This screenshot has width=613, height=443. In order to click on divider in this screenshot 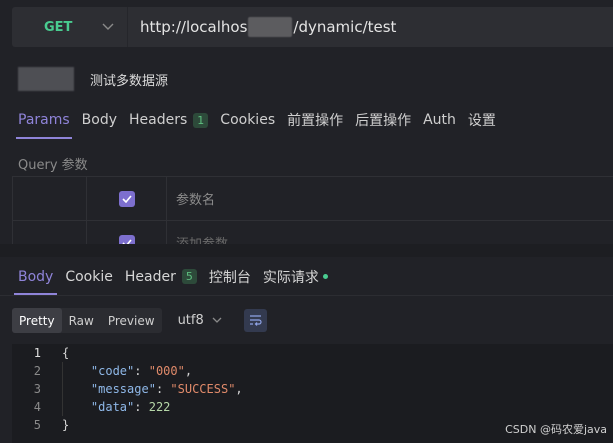, I will do `click(306, 295)`.